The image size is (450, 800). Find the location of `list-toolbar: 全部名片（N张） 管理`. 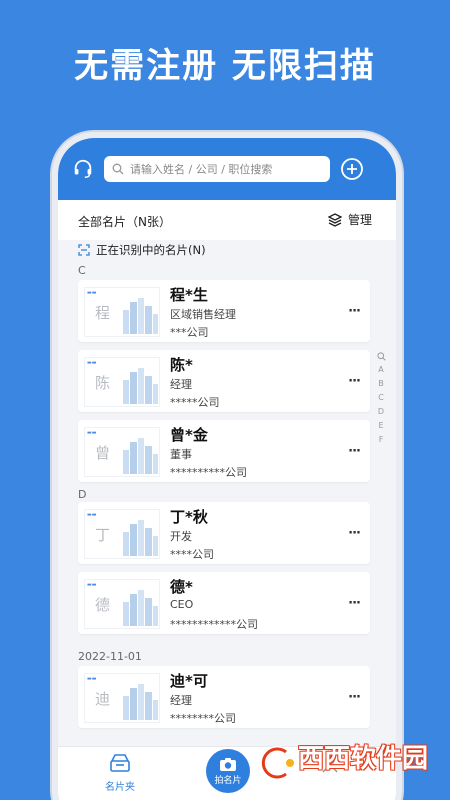

list-toolbar: 全部名片（N张） 管理 is located at coordinates (227, 220).